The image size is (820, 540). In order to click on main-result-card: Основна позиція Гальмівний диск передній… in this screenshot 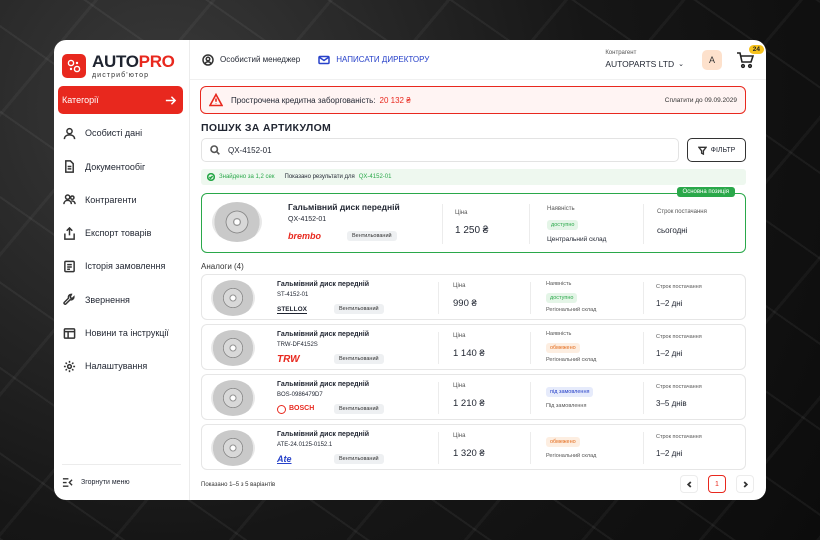, I will do `click(473, 220)`.